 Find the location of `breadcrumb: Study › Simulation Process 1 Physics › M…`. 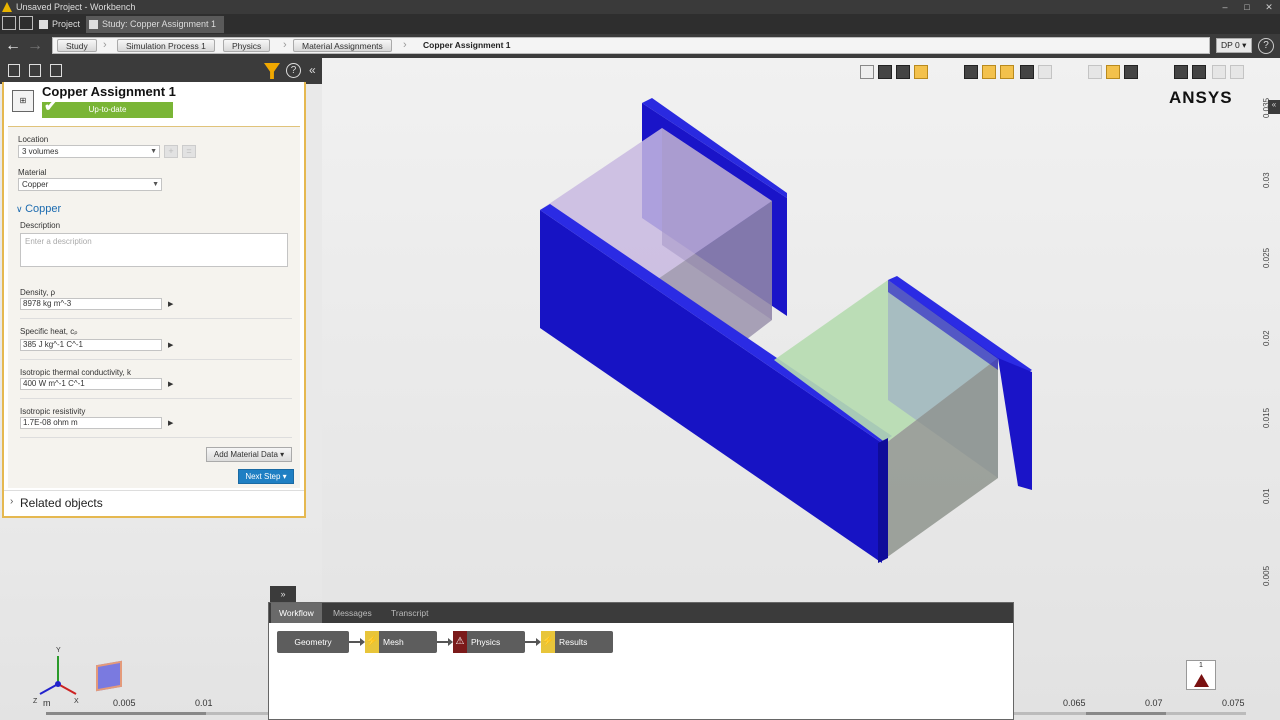

breadcrumb: Study › Simulation Process 1 Physics › M… is located at coordinates (631, 45).